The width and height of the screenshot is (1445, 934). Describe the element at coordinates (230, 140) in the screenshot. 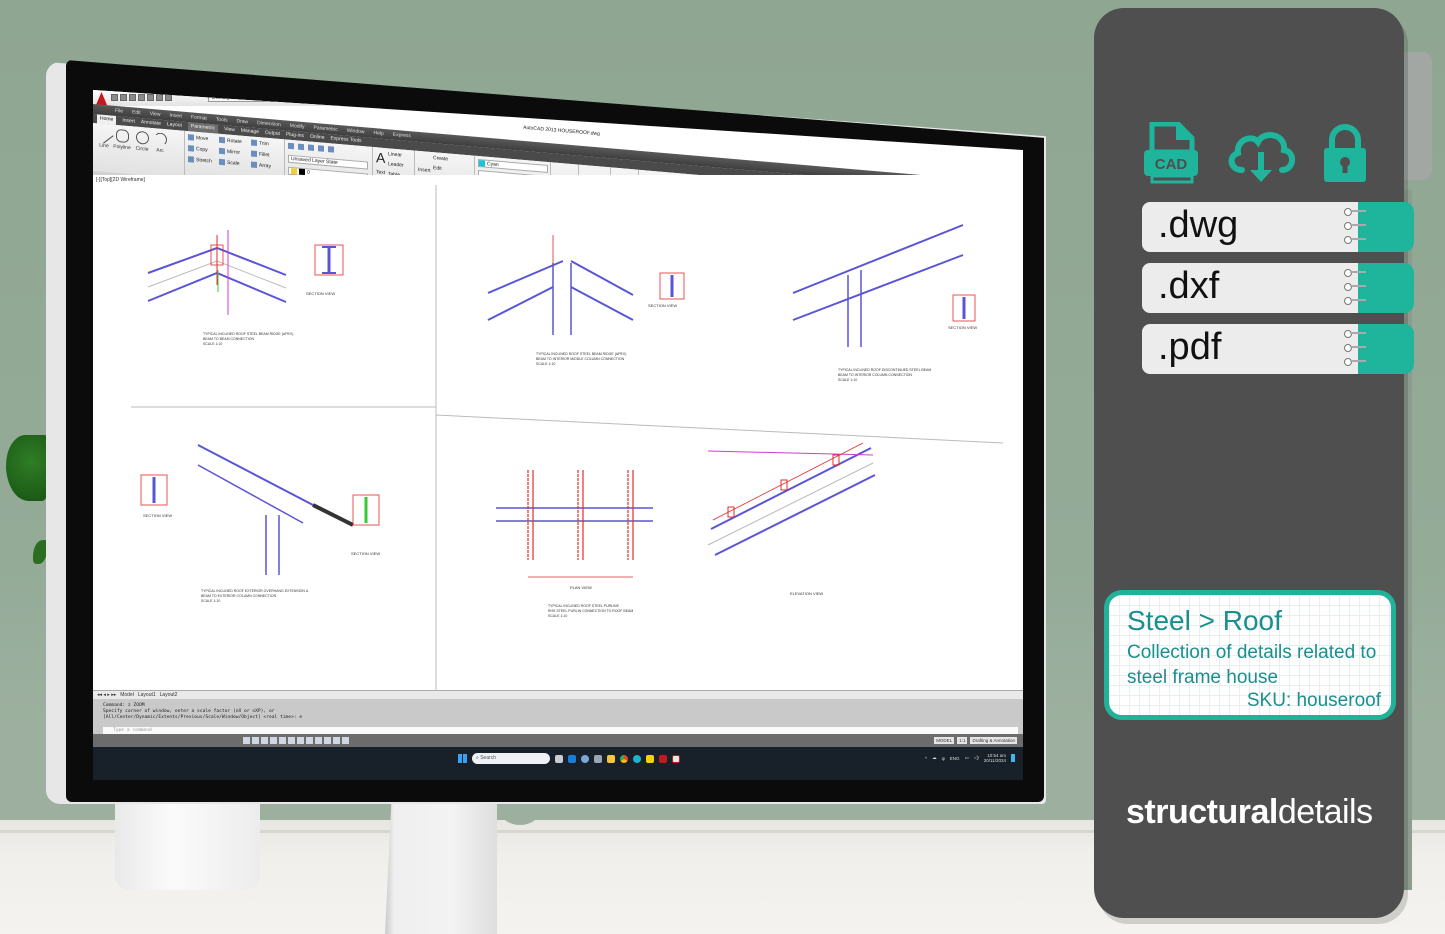

I see `rotate-tool: Rotate` at that location.